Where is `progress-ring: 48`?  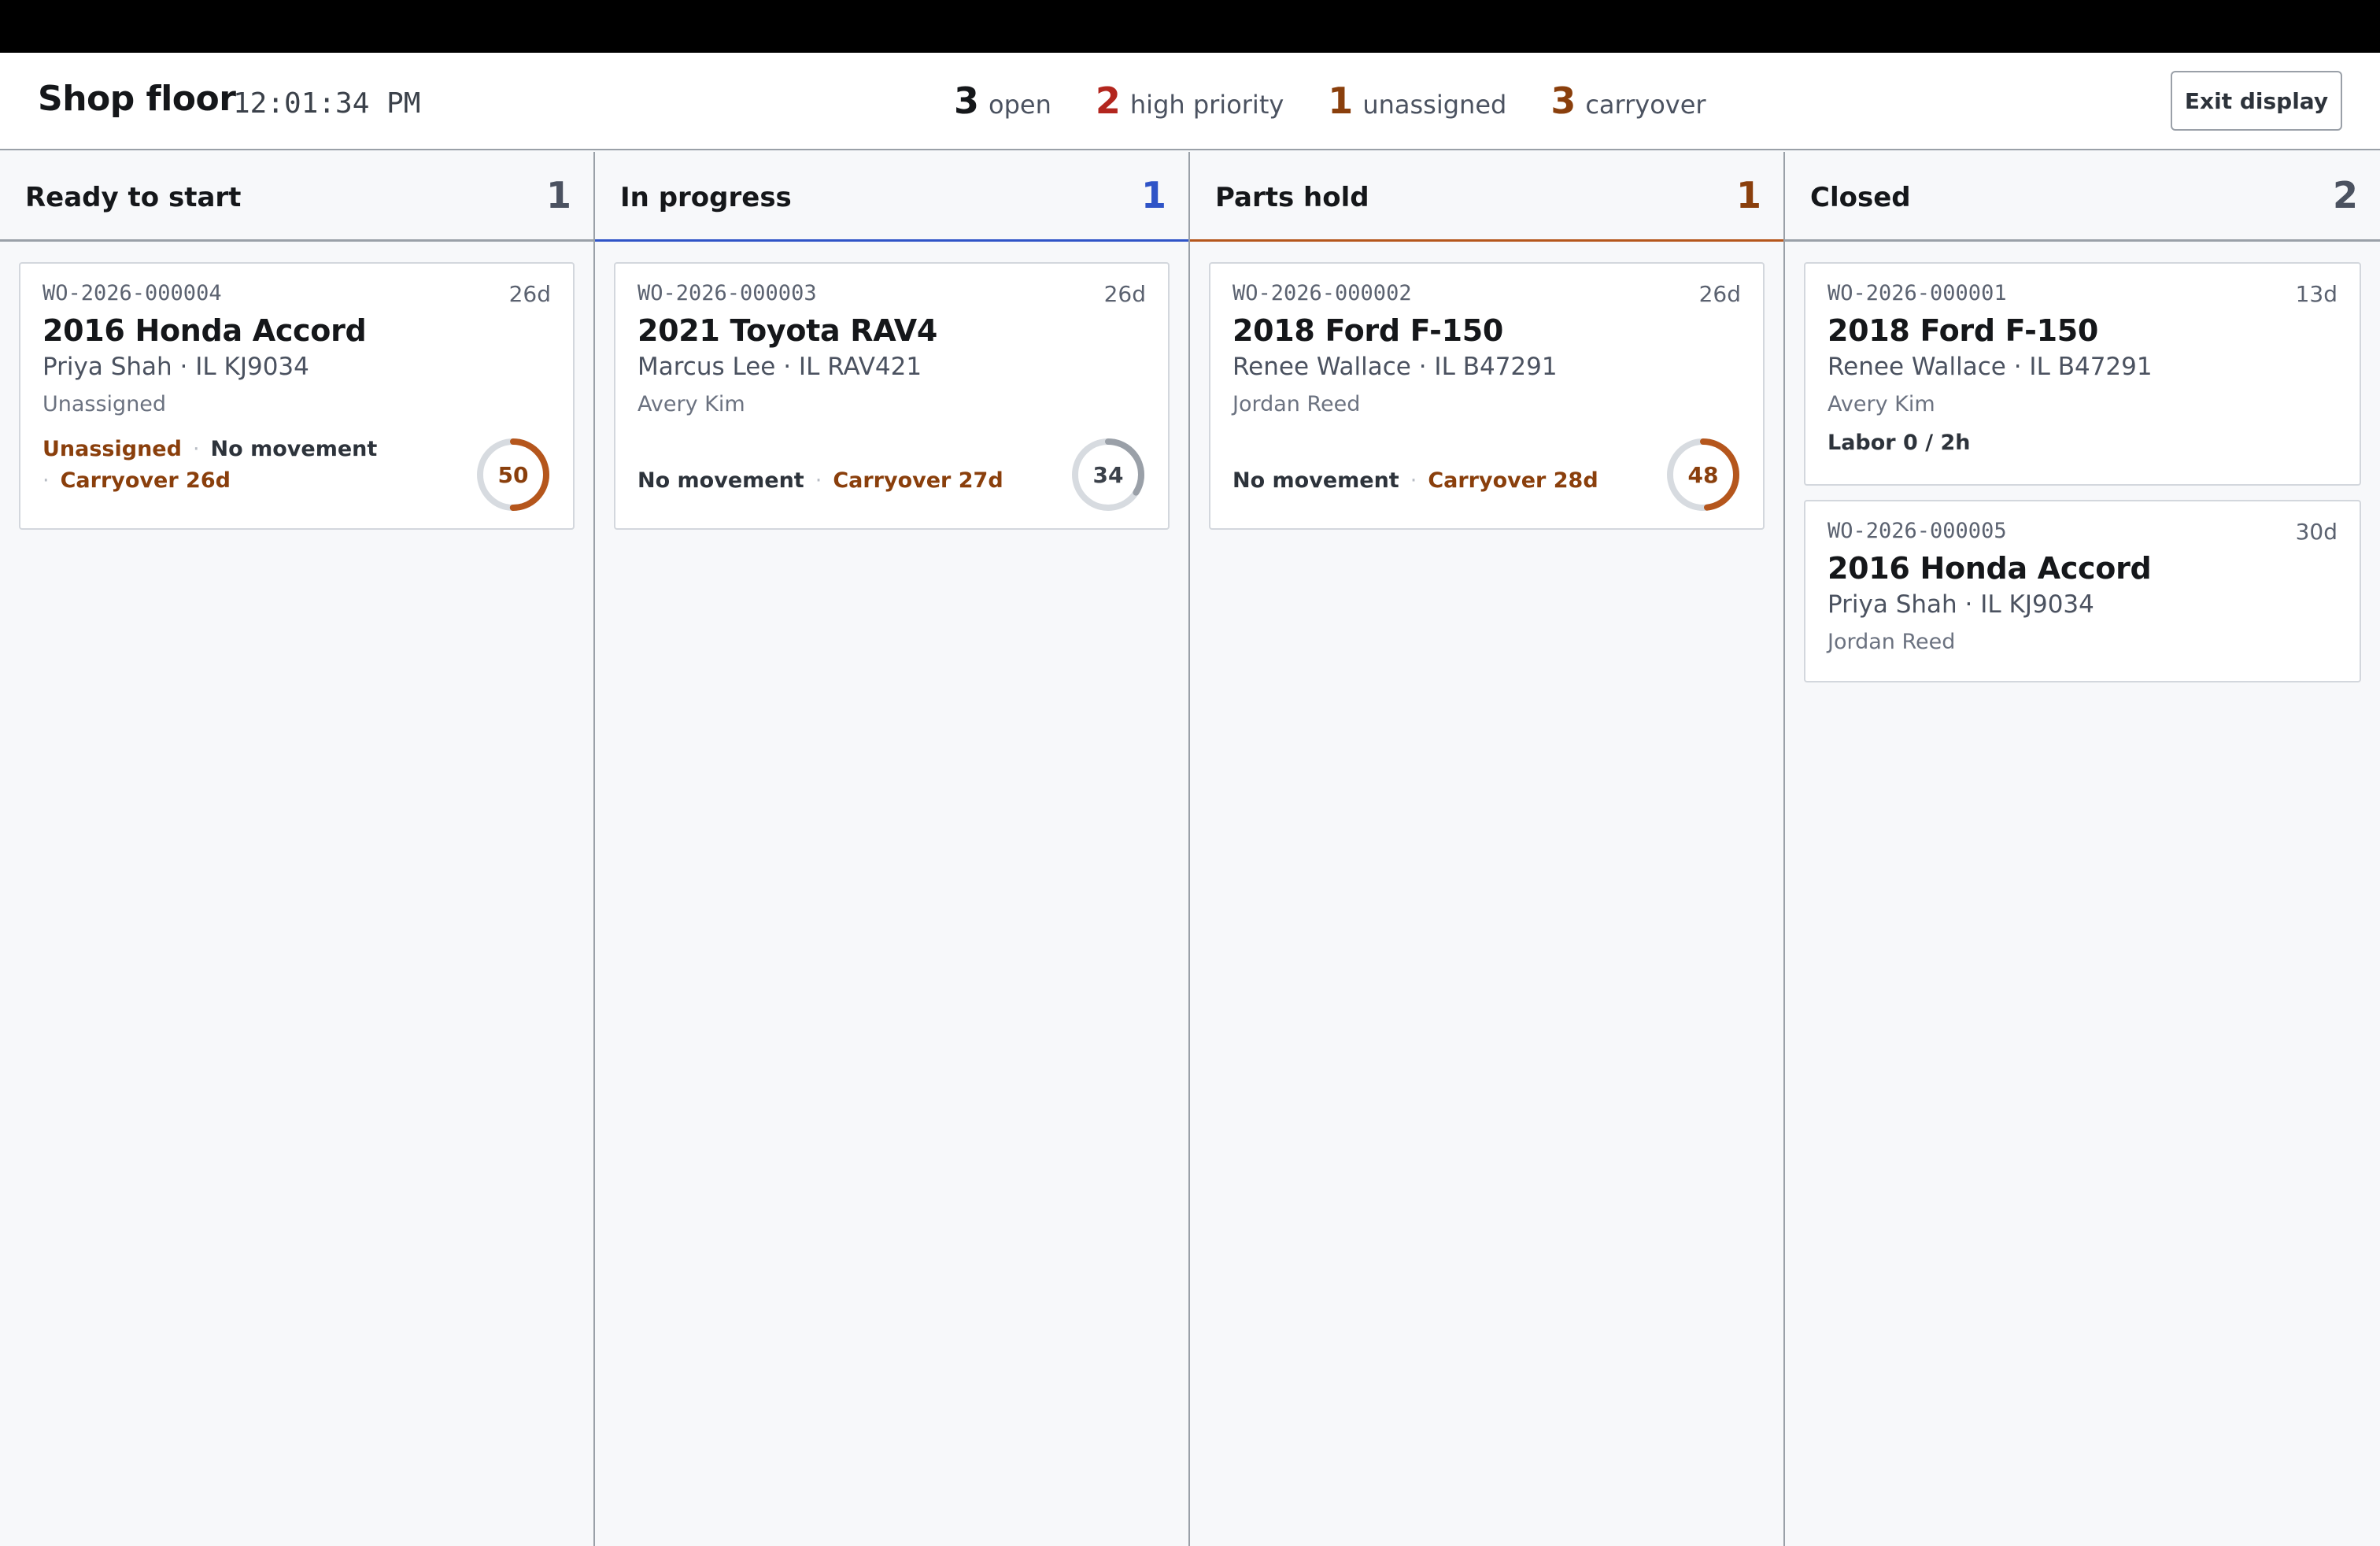
progress-ring: 48 is located at coordinates (1703, 474).